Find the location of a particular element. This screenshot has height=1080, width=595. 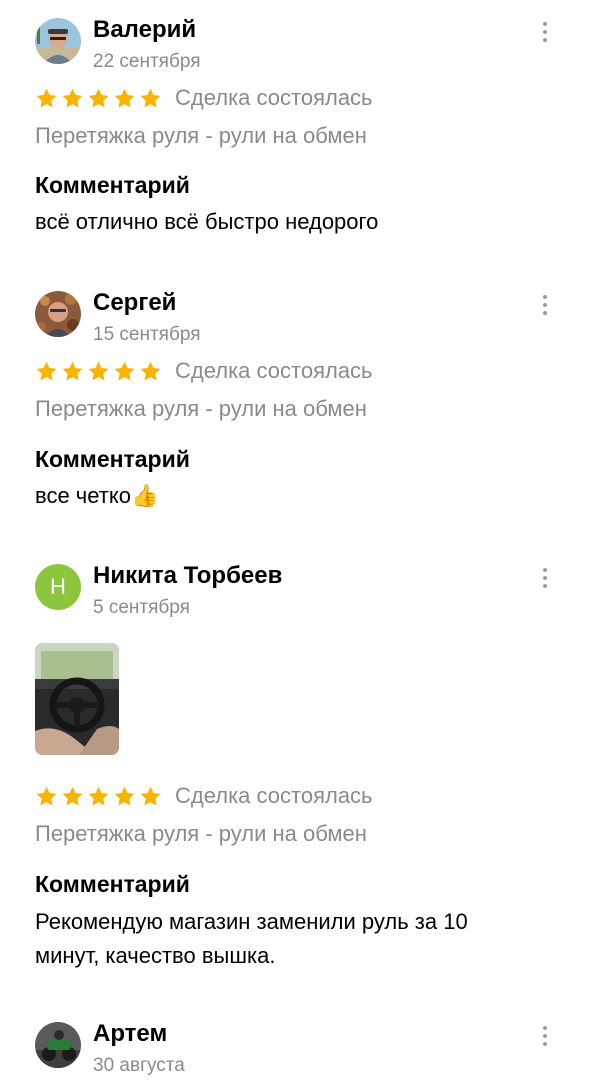

review-date: 22 сентября is located at coordinates (147, 61).